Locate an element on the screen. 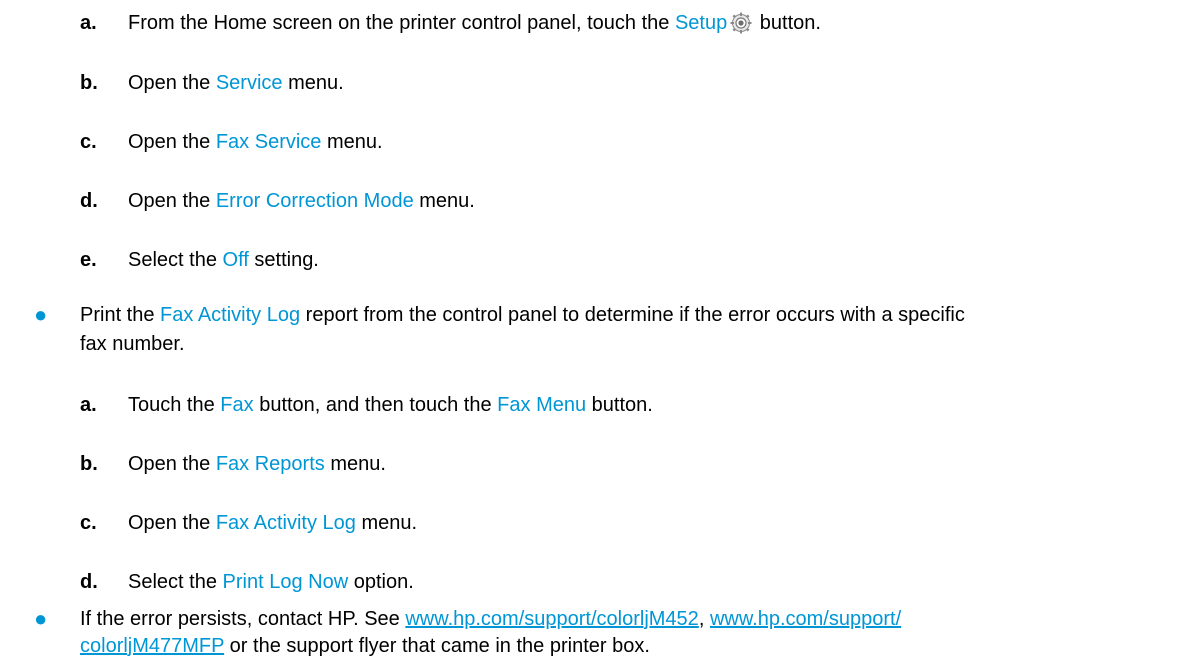 The height and width of the screenshot is (662, 1180). setup-step-c: c. Open the Fax Service menu. is located at coordinates (590, 142).